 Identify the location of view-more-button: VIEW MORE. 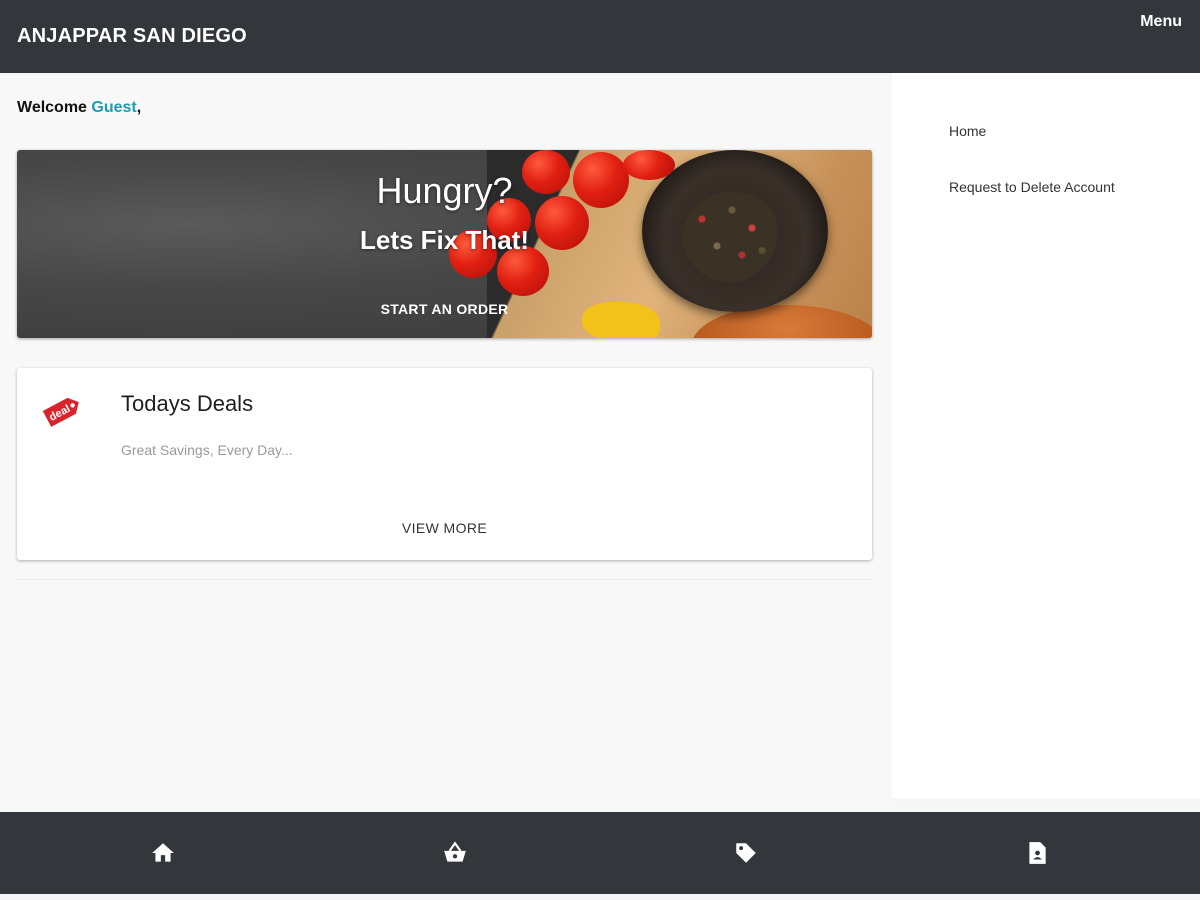
(444, 528).